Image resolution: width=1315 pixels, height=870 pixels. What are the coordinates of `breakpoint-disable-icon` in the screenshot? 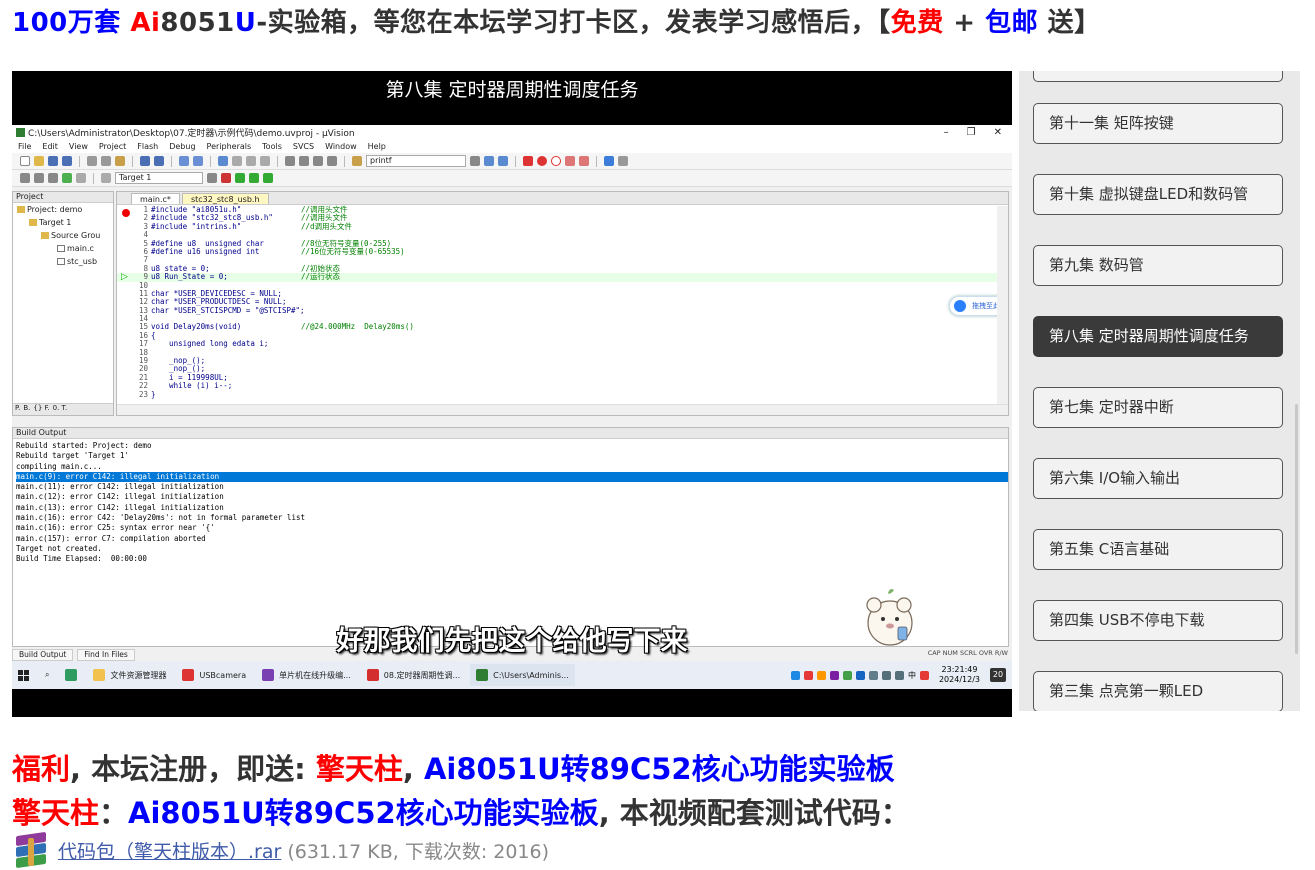 It's located at (556, 161).